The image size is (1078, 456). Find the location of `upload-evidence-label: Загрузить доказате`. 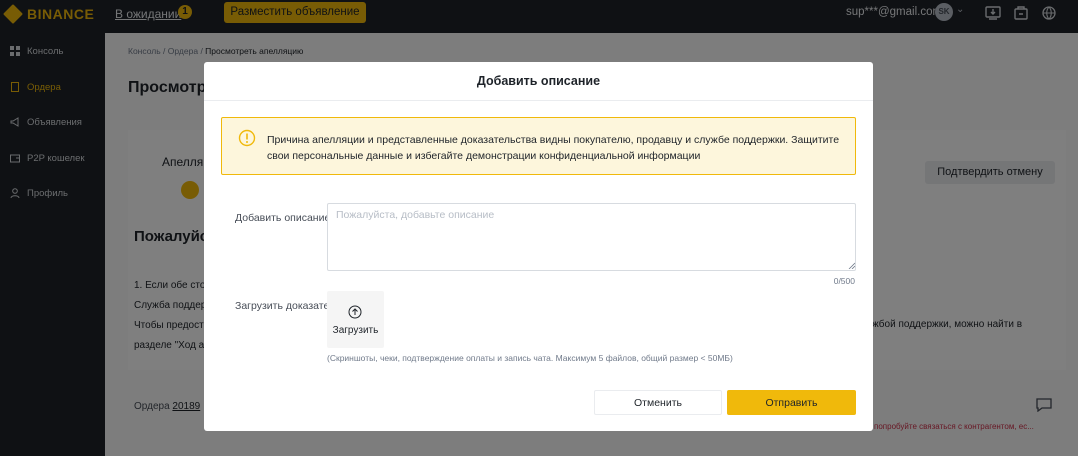

upload-evidence-label: Загрузить доказате is located at coordinates (281, 306).